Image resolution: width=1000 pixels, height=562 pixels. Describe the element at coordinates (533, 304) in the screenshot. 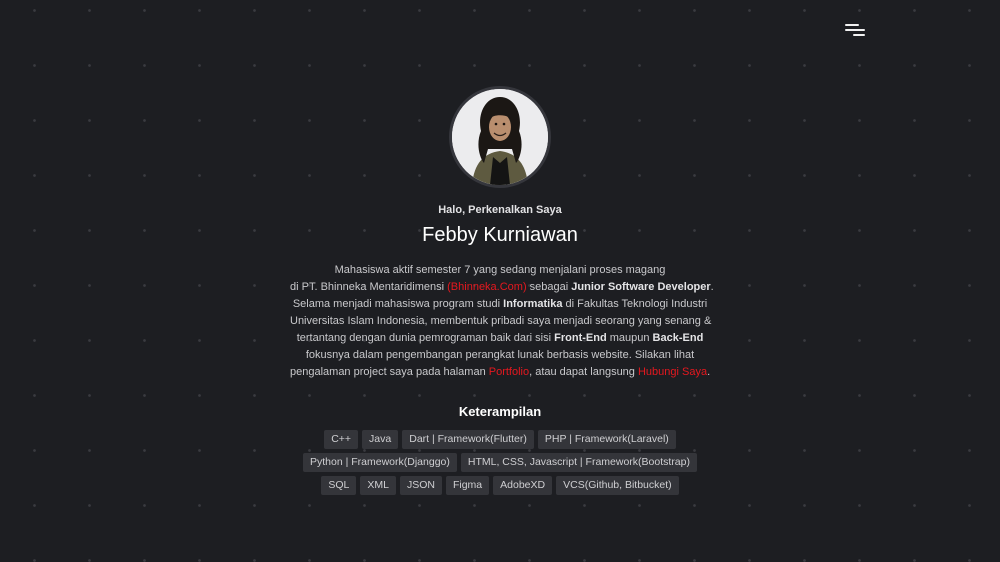

I see `study-program: Informatika` at that location.